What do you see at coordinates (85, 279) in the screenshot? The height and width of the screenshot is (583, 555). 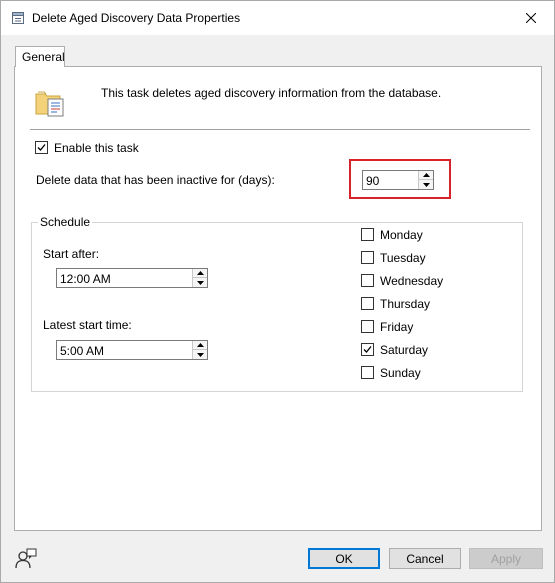 I see `start-after-value: 12:00 AM` at bounding box center [85, 279].